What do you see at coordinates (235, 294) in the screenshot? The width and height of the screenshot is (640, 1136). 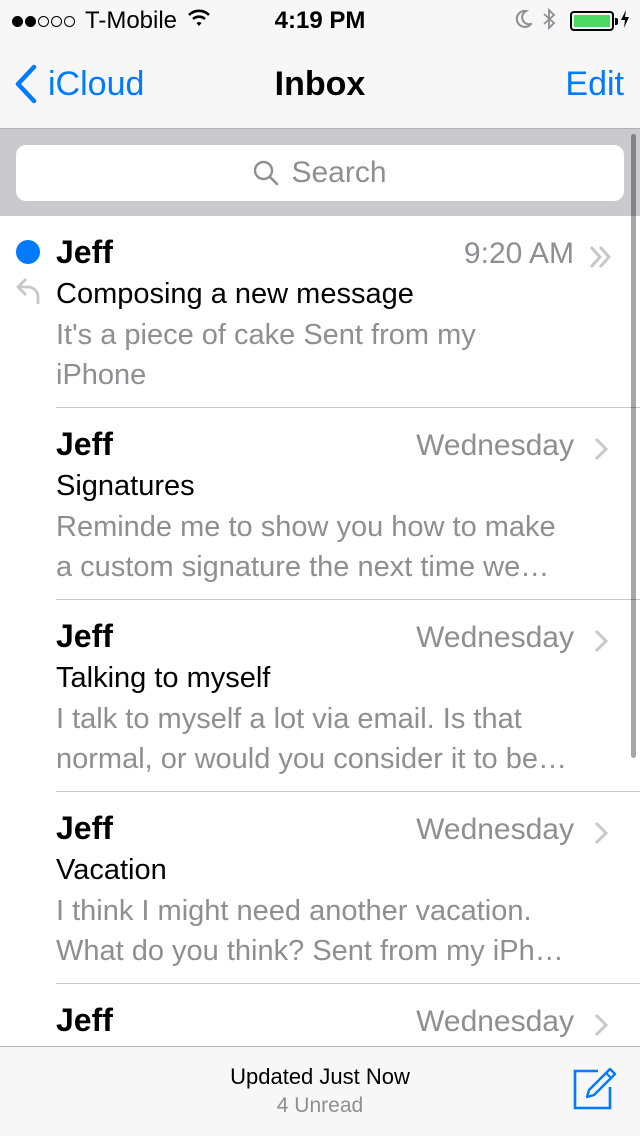 I see `message-subject: Composing a new message` at bounding box center [235, 294].